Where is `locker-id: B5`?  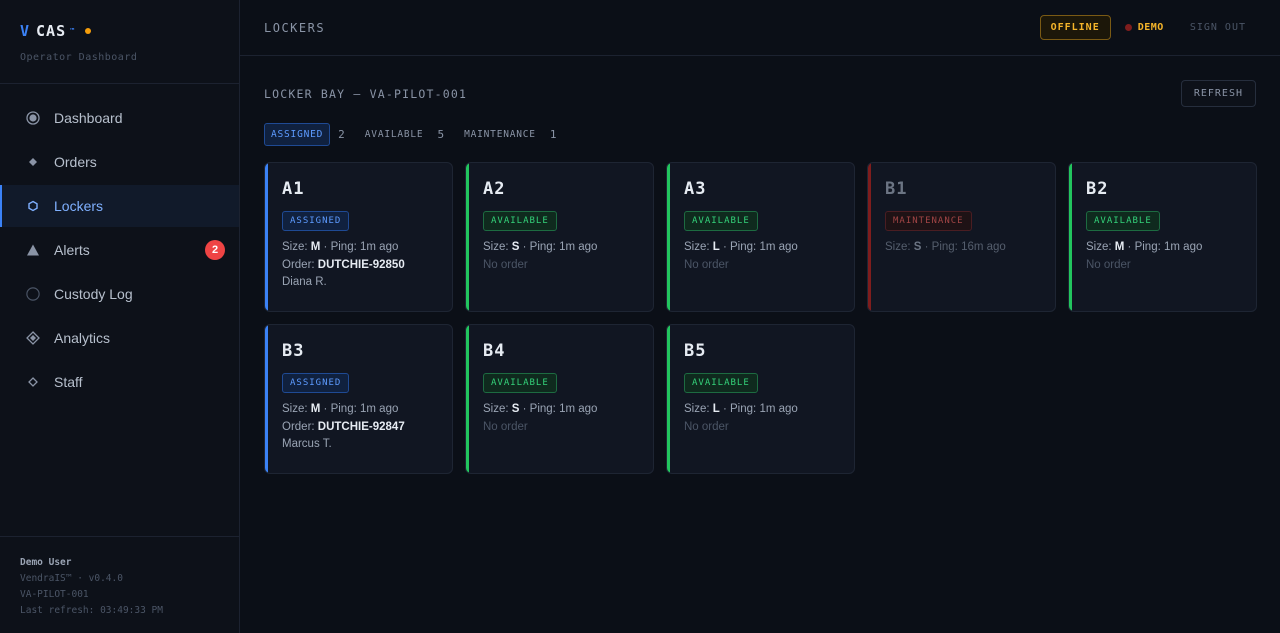 locker-id: B5 is located at coordinates (695, 351).